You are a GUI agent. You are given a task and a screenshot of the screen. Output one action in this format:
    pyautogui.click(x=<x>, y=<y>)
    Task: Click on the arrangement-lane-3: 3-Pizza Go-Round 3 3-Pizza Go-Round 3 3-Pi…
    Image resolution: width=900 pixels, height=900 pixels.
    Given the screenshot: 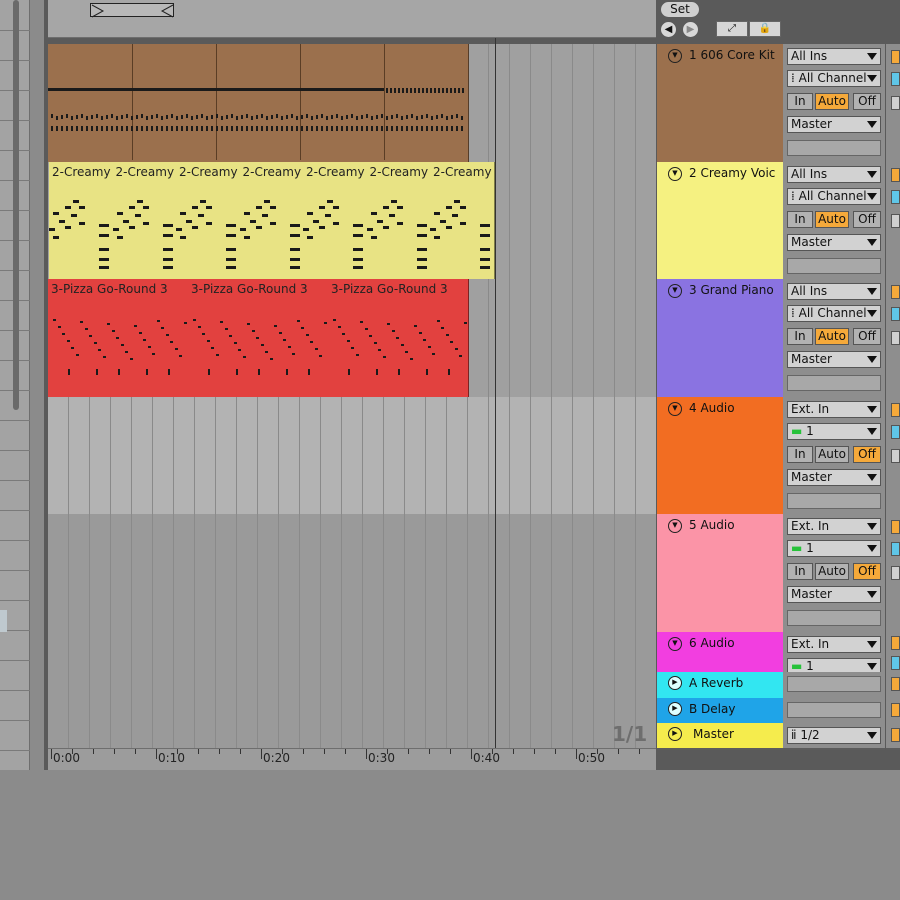 What is the action you would take?
    pyautogui.click(x=352, y=339)
    